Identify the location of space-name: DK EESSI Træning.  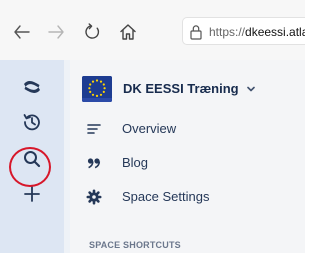
(181, 88).